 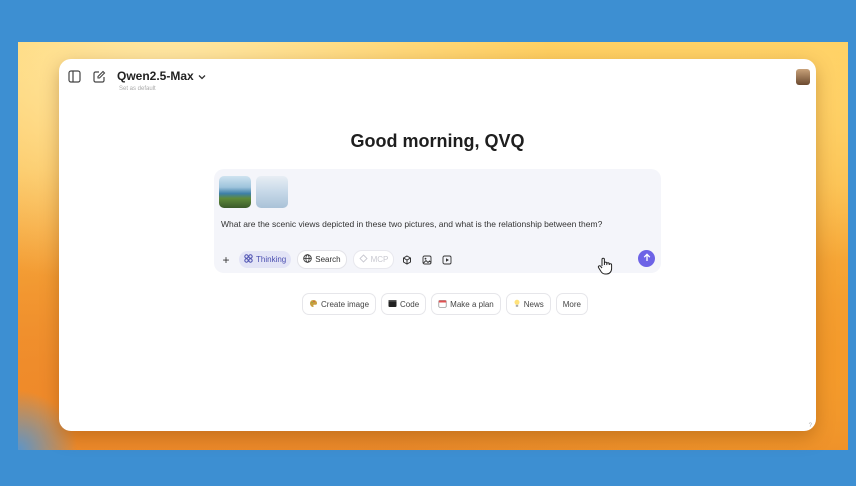 What do you see at coordinates (363, 259) in the screenshot?
I see `mcp-icon` at bounding box center [363, 259].